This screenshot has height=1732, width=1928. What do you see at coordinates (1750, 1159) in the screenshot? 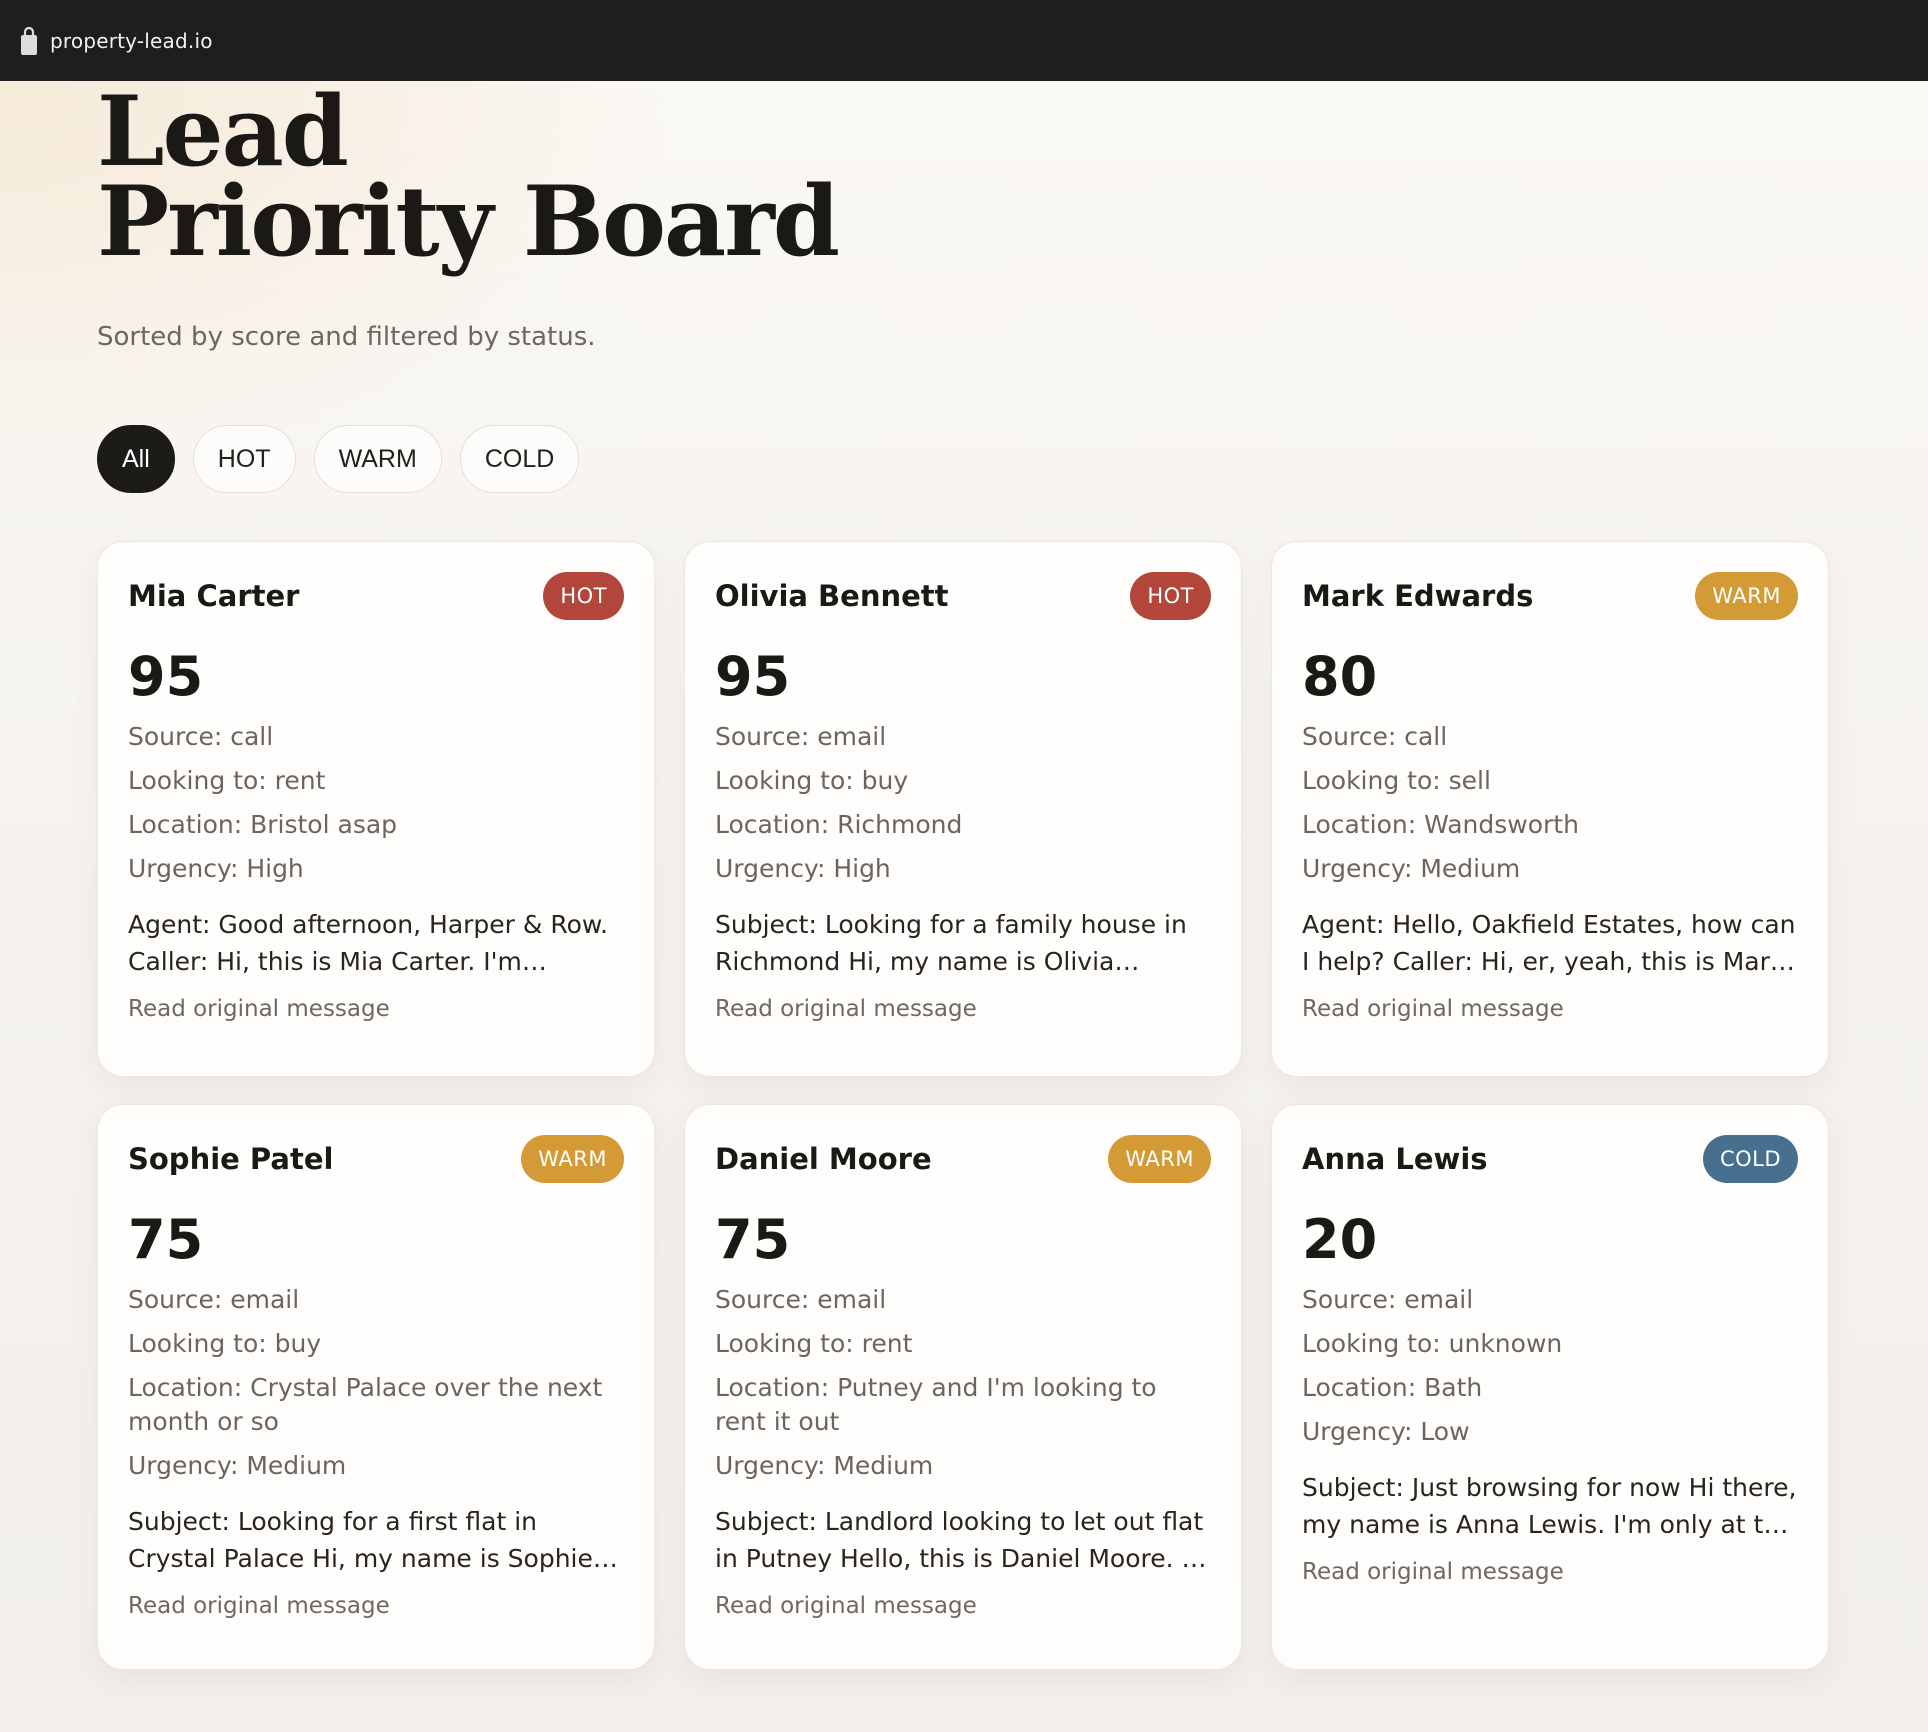
I see `status-badge: COLD` at bounding box center [1750, 1159].